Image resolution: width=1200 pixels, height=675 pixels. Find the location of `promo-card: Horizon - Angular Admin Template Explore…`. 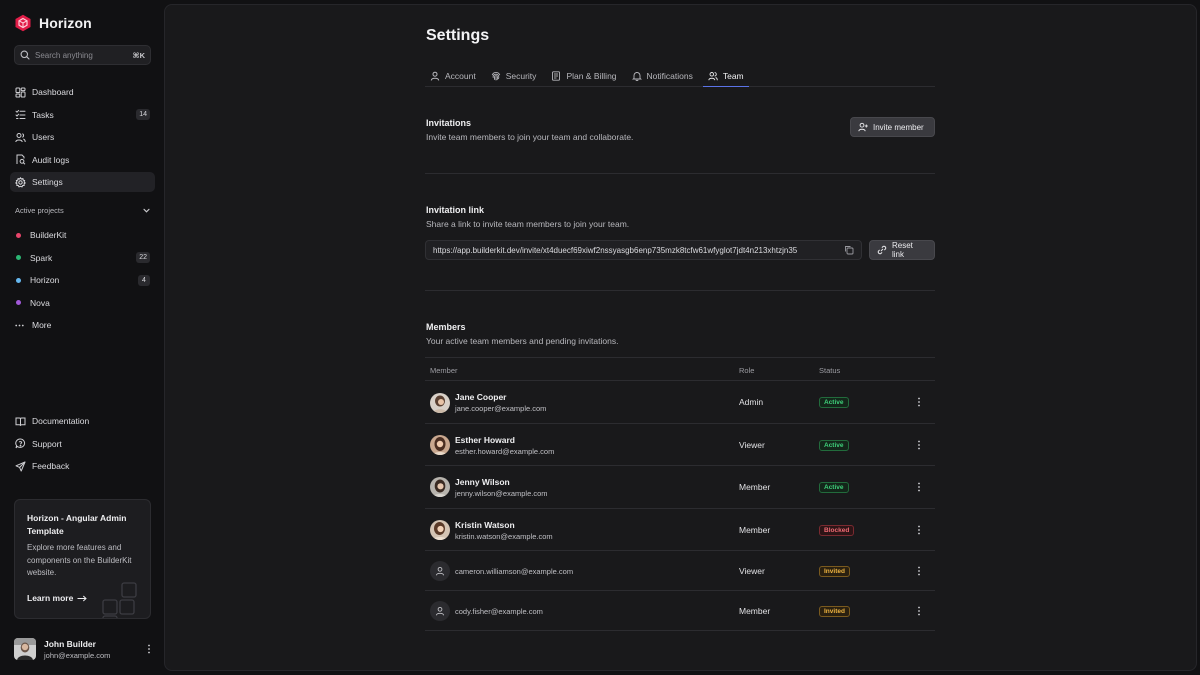

promo-card: Horizon - Angular Admin Template Explore… is located at coordinates (82, 559).